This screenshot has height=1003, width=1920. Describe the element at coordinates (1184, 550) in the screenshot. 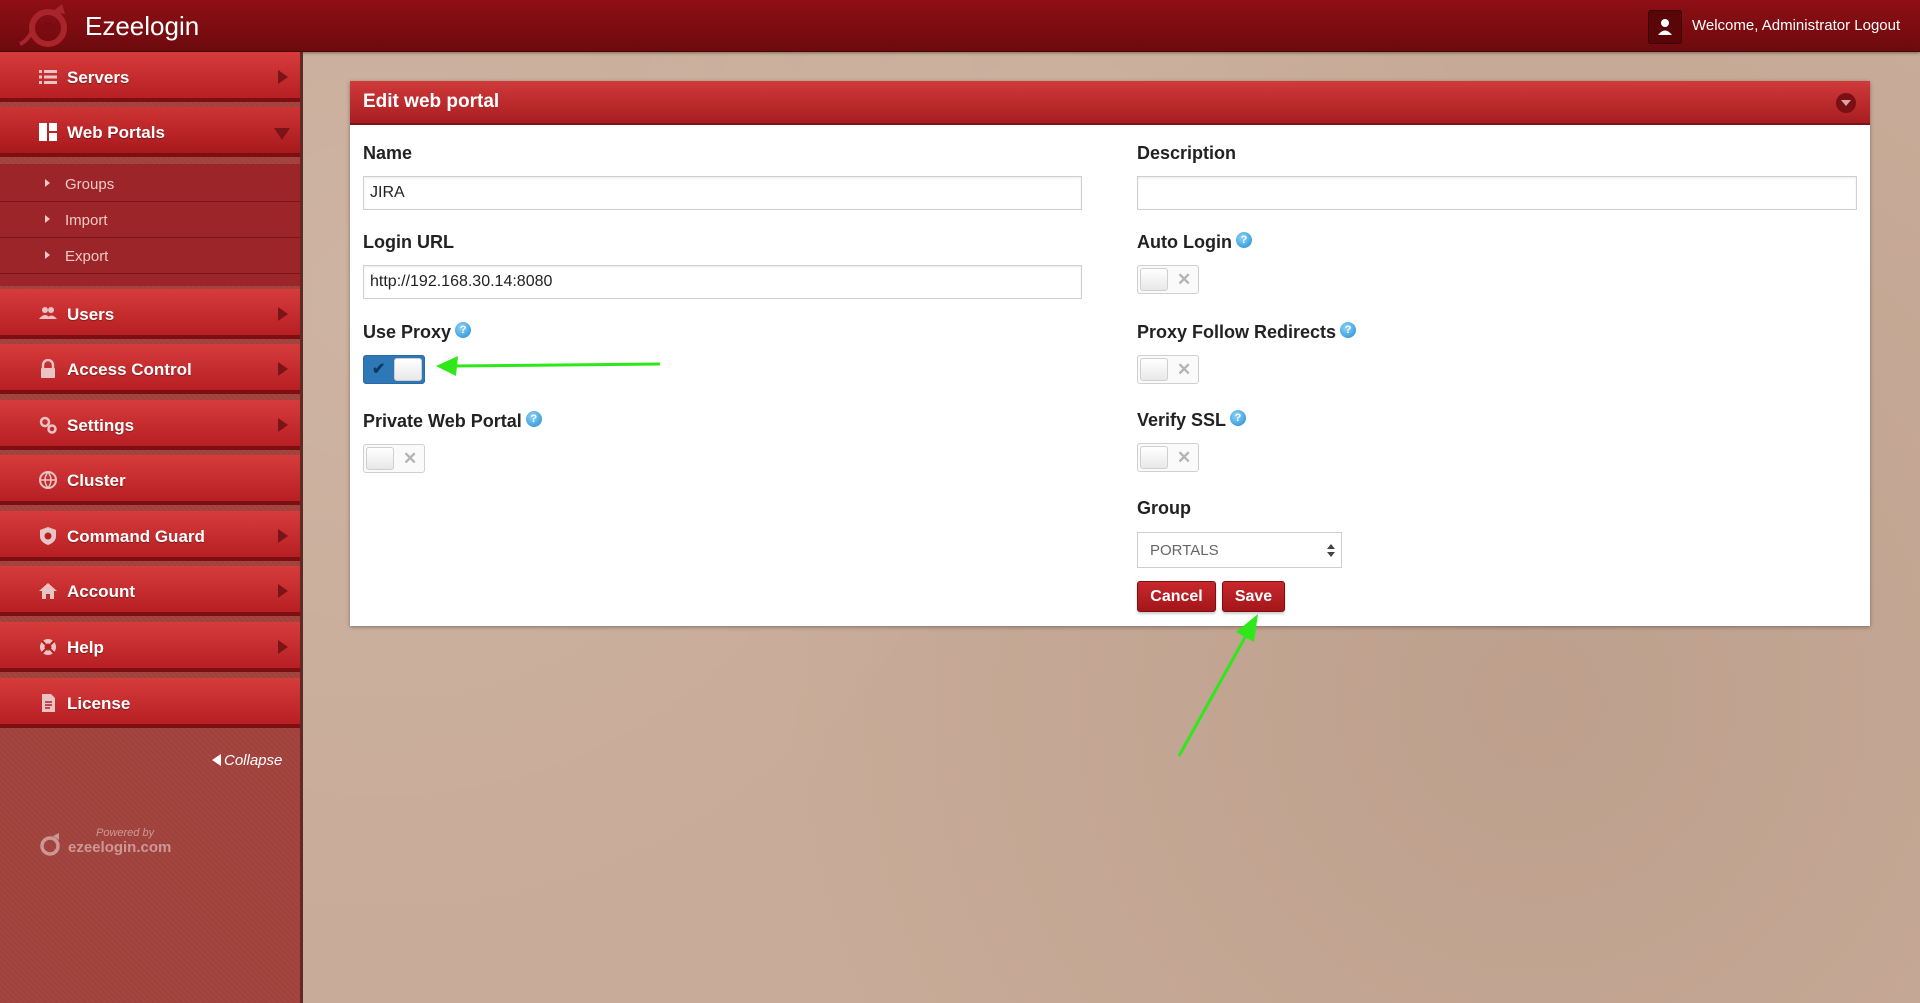

I see `group-select-value: PORTALS` at that location.